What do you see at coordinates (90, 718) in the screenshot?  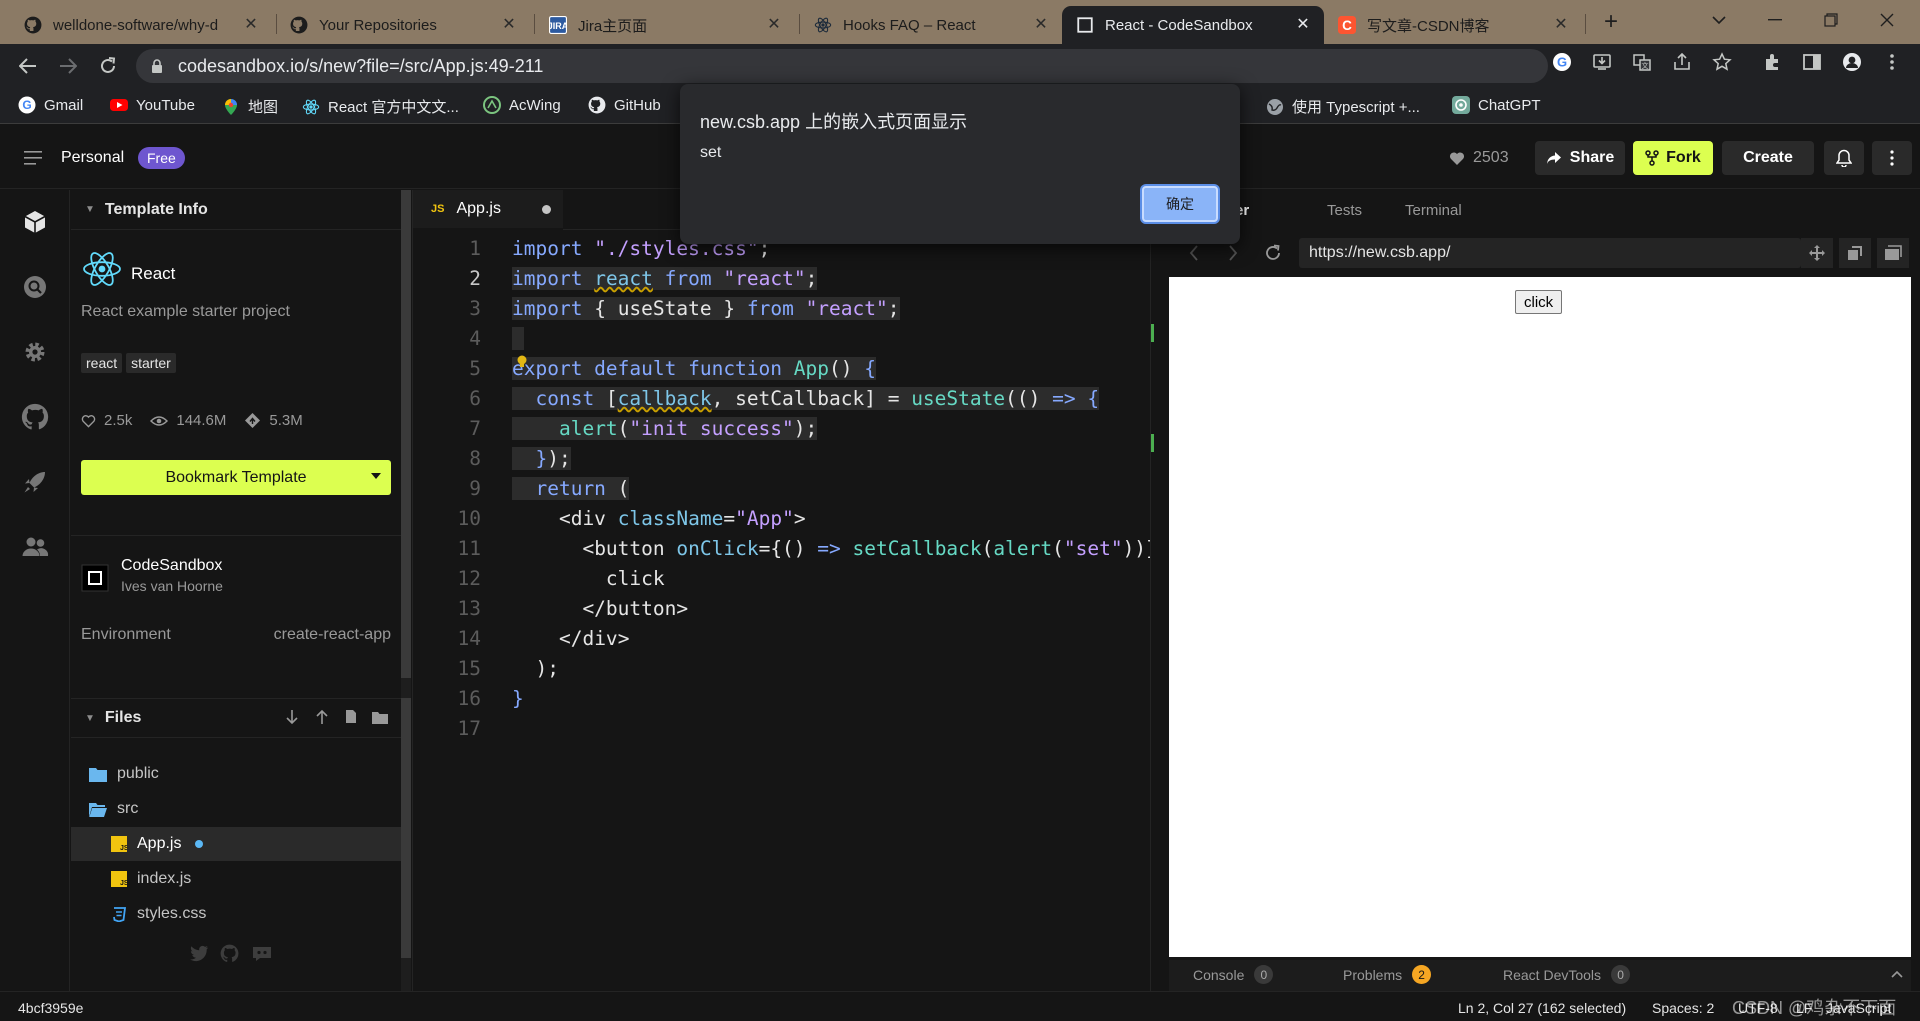 I see `caret-down-icon: ▼` at bounding box center [90, 718].